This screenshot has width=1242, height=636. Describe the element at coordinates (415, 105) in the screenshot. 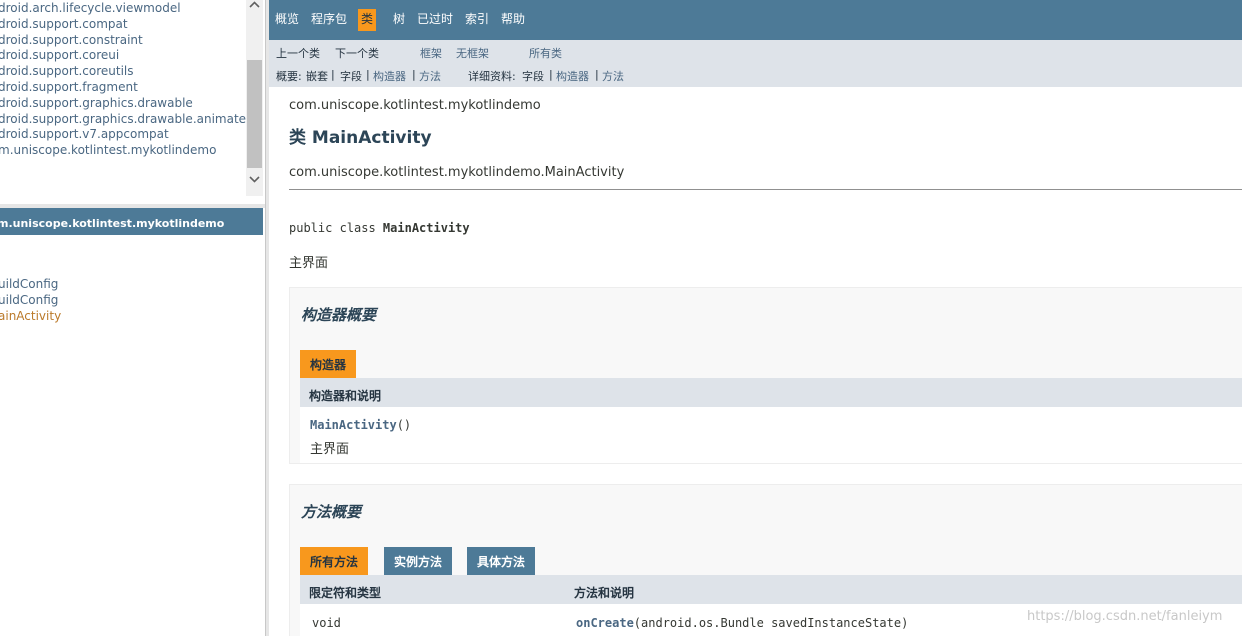

I see `package-name: com.uniscope.kotlintest.mykotlindemo` at that location.